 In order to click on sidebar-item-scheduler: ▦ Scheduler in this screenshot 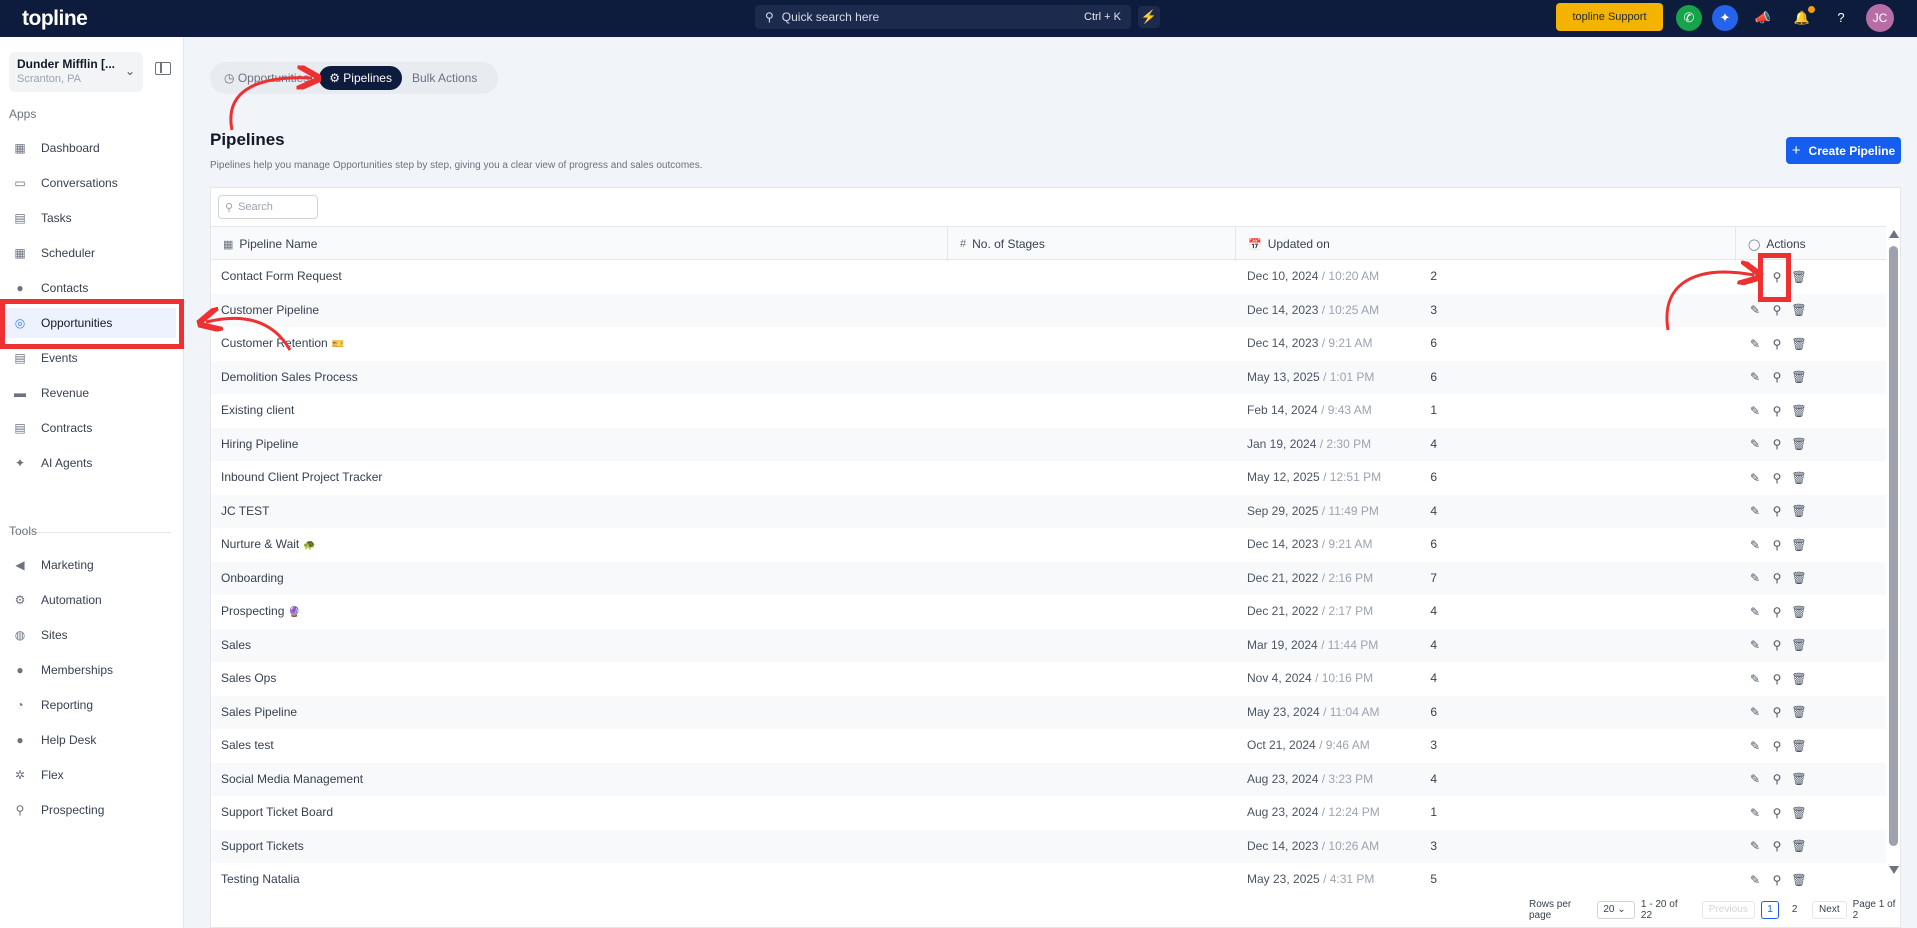, I will do `click(90, 253)`.